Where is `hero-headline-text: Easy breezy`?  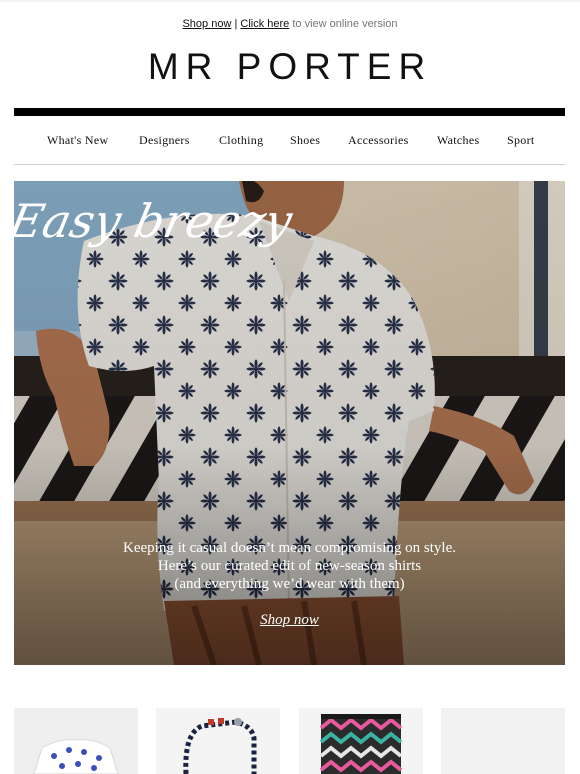
hero-headline-text: Easy breezy is located at coordinates (155, 220).